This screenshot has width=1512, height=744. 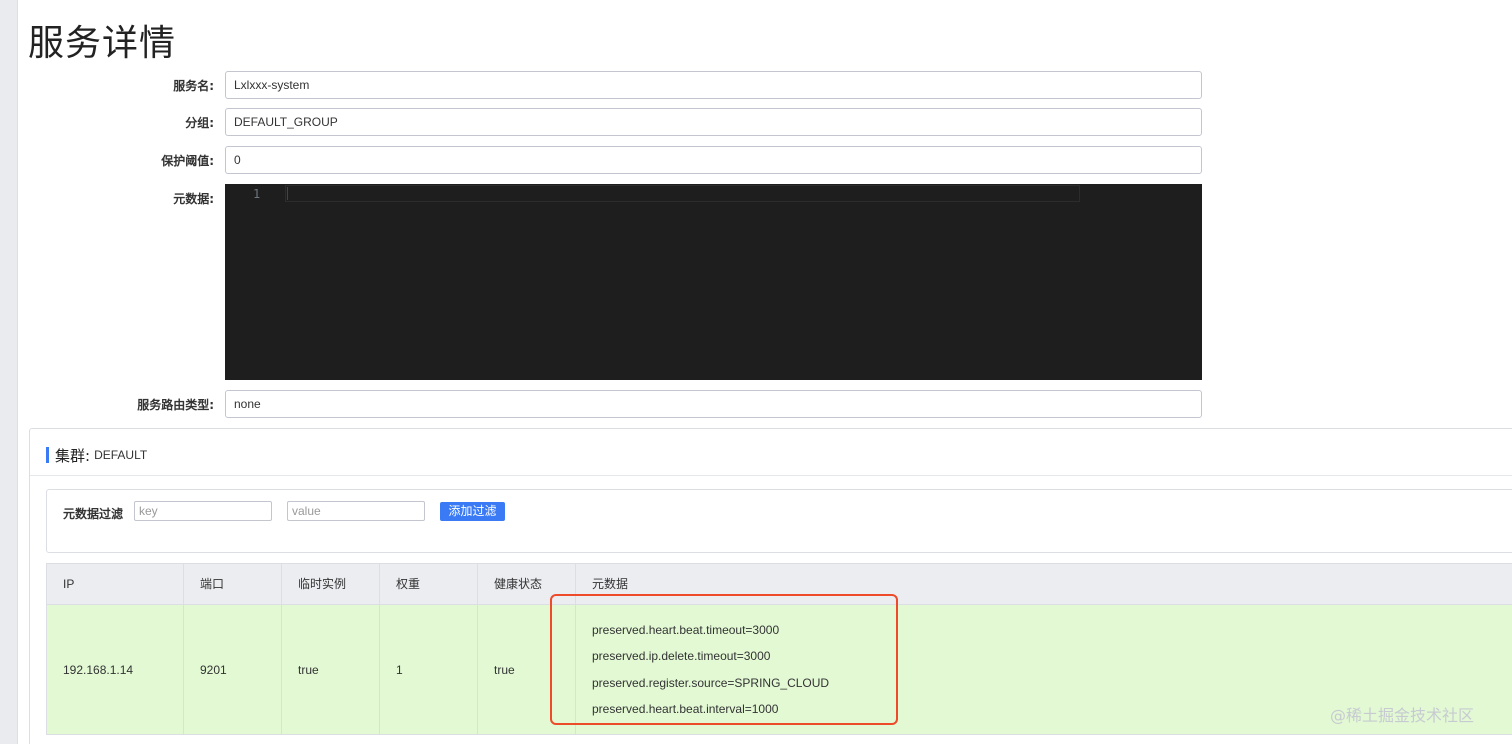 I want to click on header-weight: 权重, so click(x=429, y=584).